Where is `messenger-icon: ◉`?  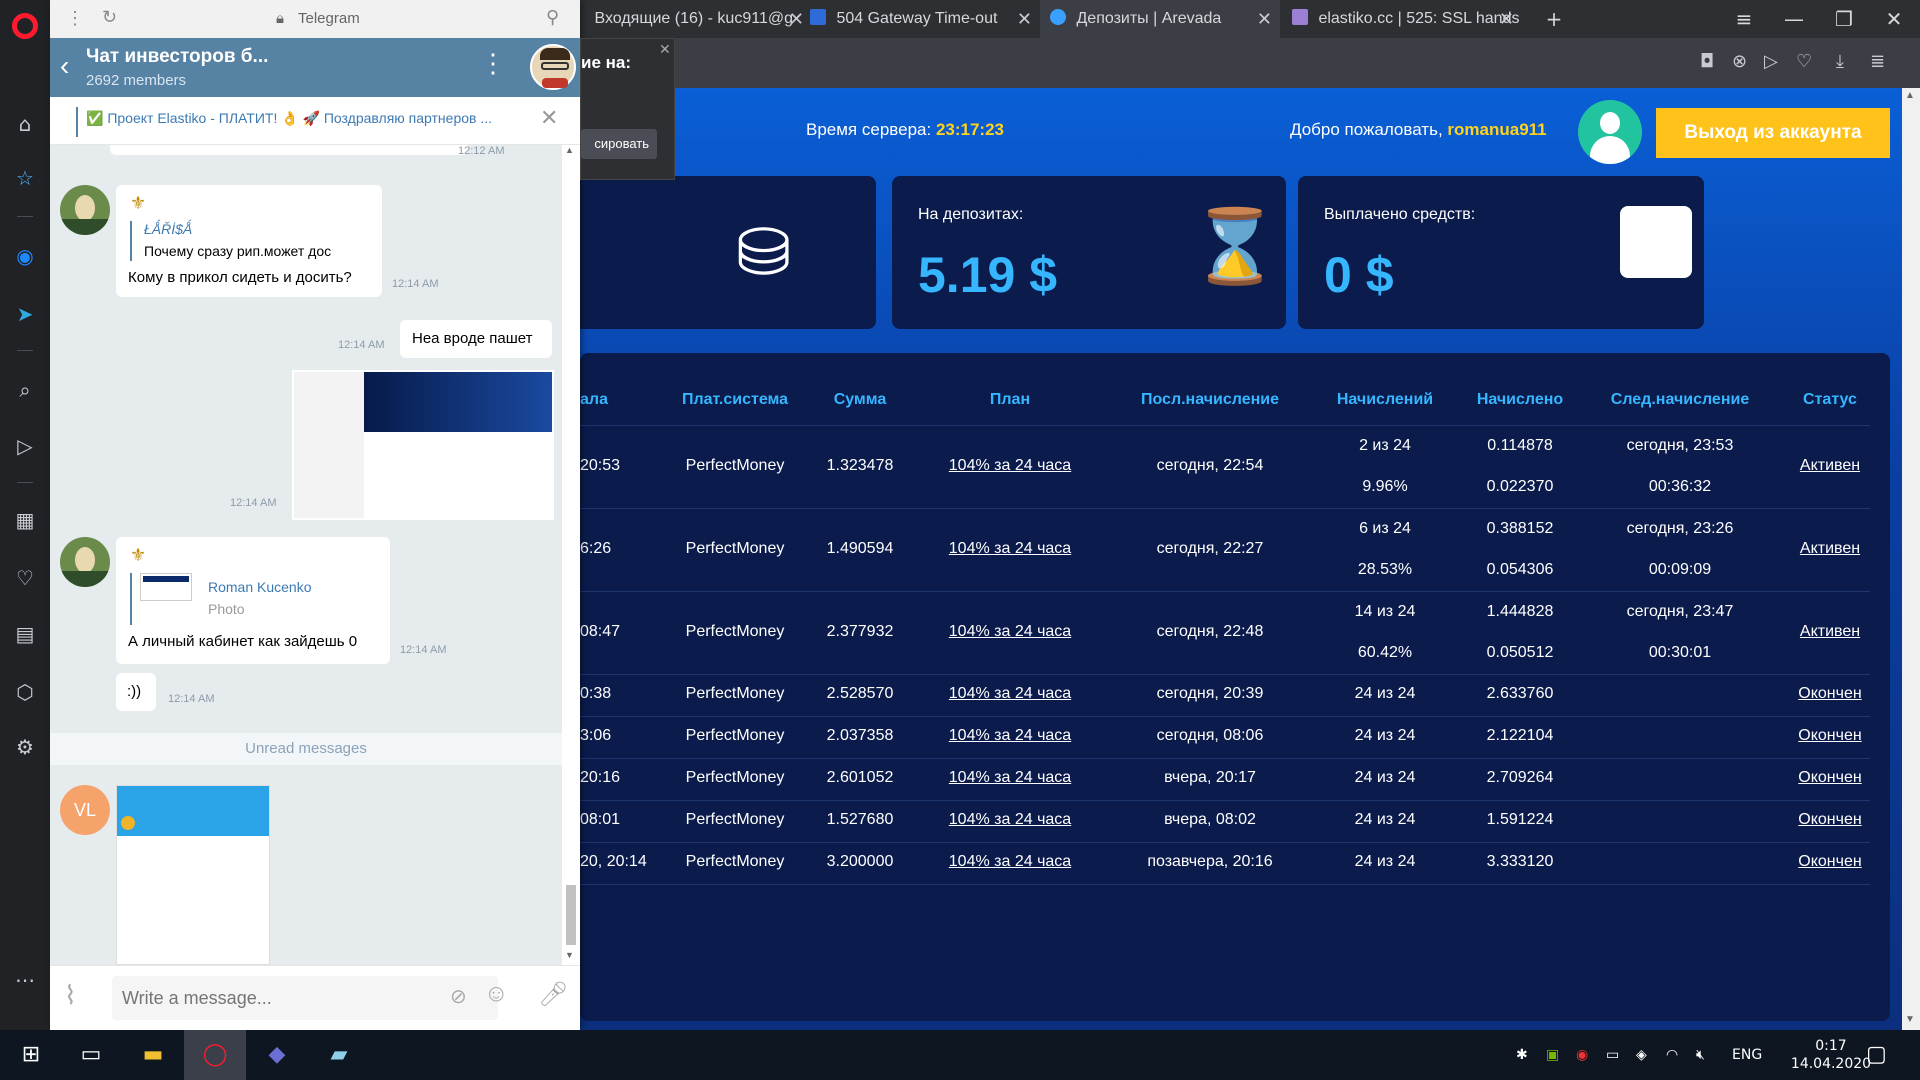
messenger-icon: ◉ is located at coordinates (25, 256).